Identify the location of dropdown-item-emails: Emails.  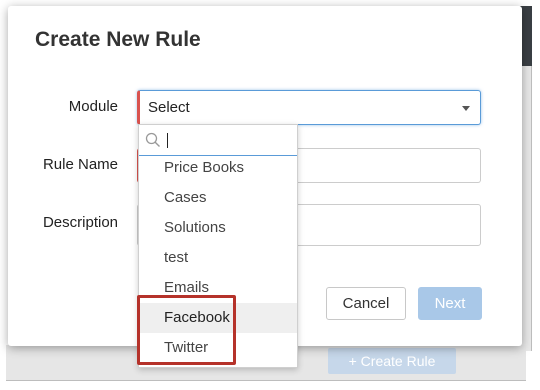
(218, 288).